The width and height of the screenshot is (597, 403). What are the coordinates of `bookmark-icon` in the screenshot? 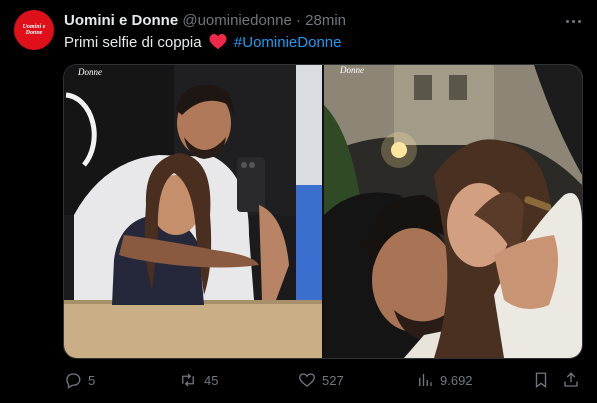 It's located at (541, 380).